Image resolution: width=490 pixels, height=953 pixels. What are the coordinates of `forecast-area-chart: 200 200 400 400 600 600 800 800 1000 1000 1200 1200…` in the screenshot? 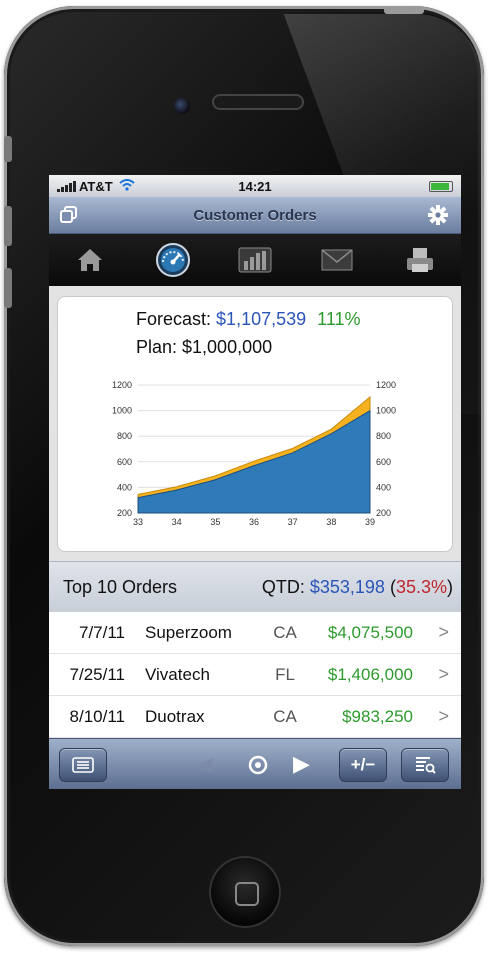 It's located at (254, 453).